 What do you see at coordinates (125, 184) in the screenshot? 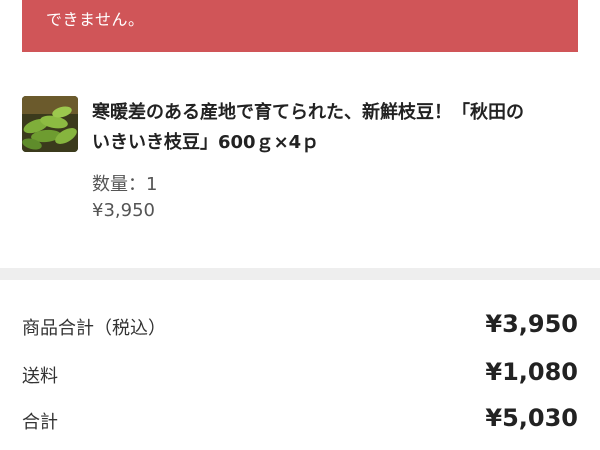
I see `product-quantity: 数量：1` at bounding box center [125, 184].